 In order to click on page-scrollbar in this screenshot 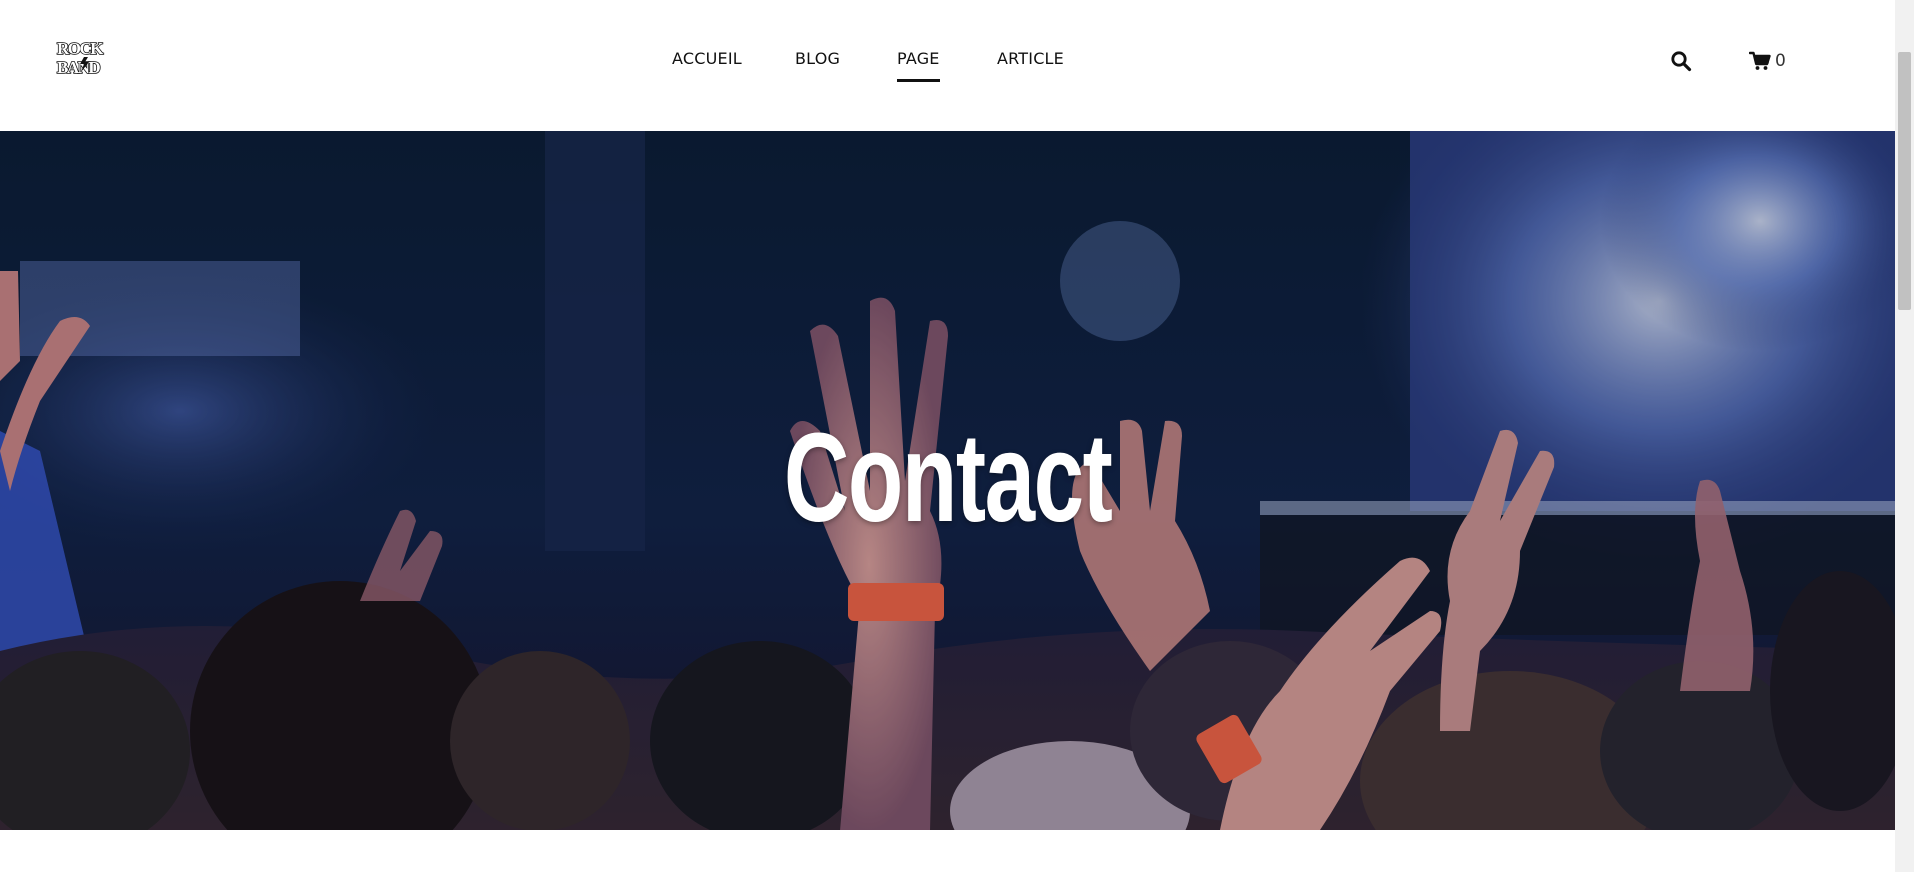, I will do `click(1904, 436)`.